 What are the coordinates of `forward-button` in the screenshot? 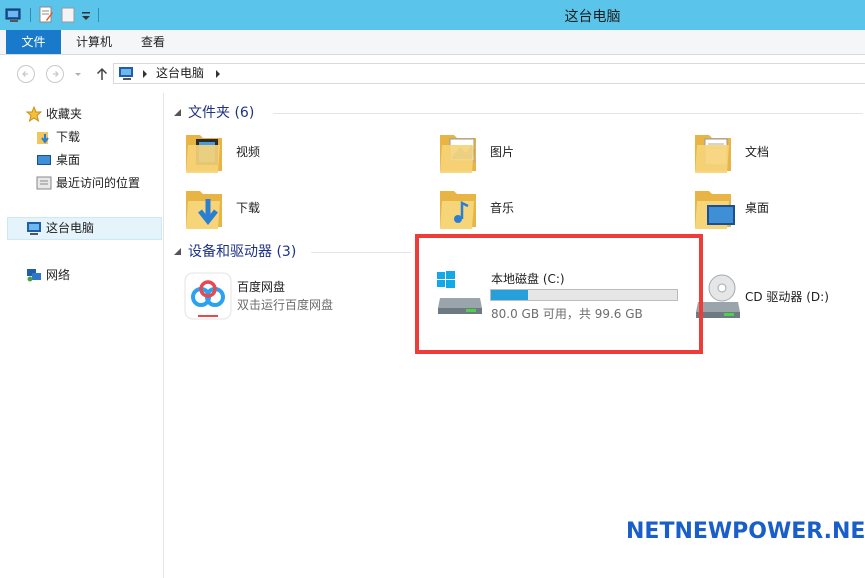 It's located at (55, 74).